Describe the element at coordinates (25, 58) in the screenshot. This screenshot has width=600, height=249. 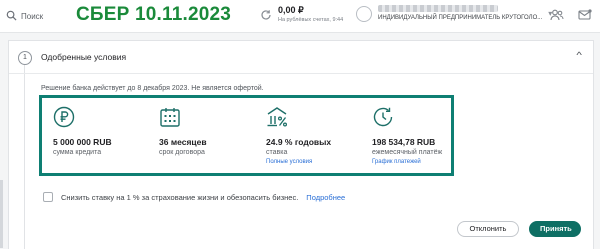
I see `step-number: 1` at that location.